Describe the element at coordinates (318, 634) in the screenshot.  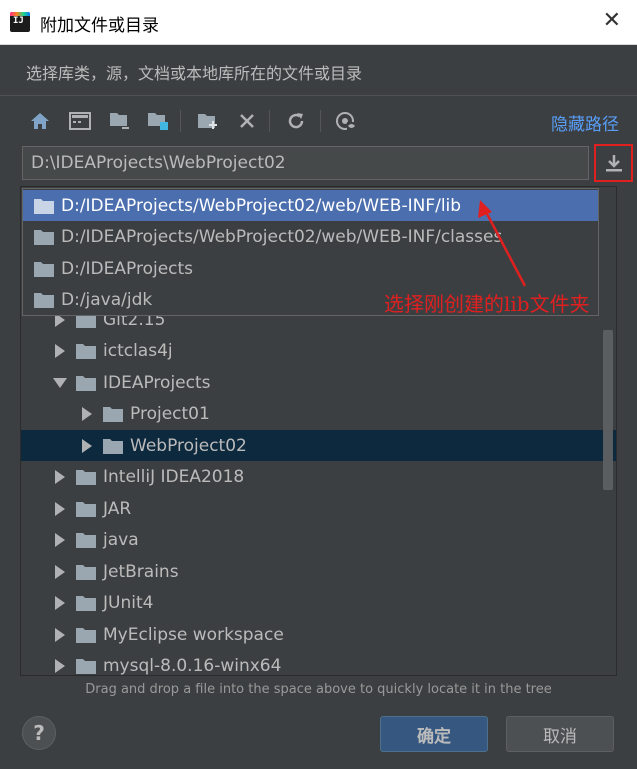
I see `tree-item: MyEclipse workspace` at that location.